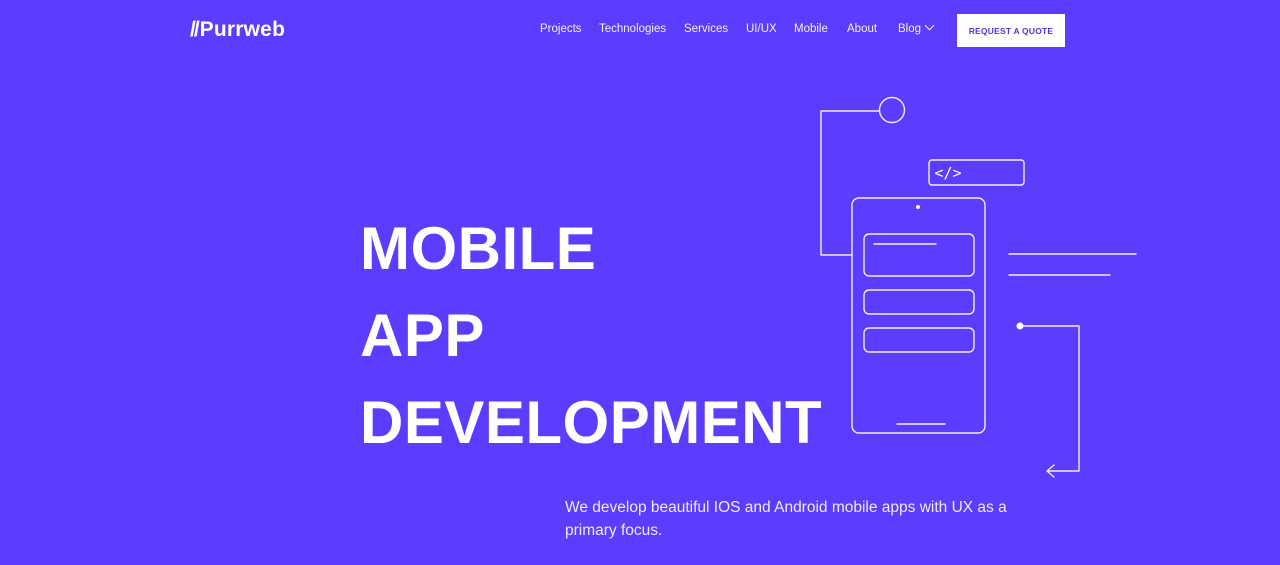  I want to click on camera-dot, so click(918, 207).